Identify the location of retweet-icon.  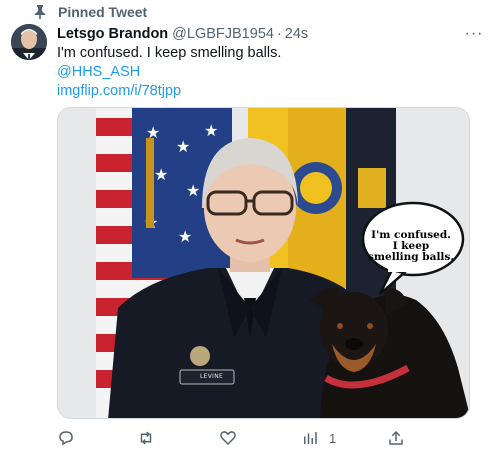
(146, 438).